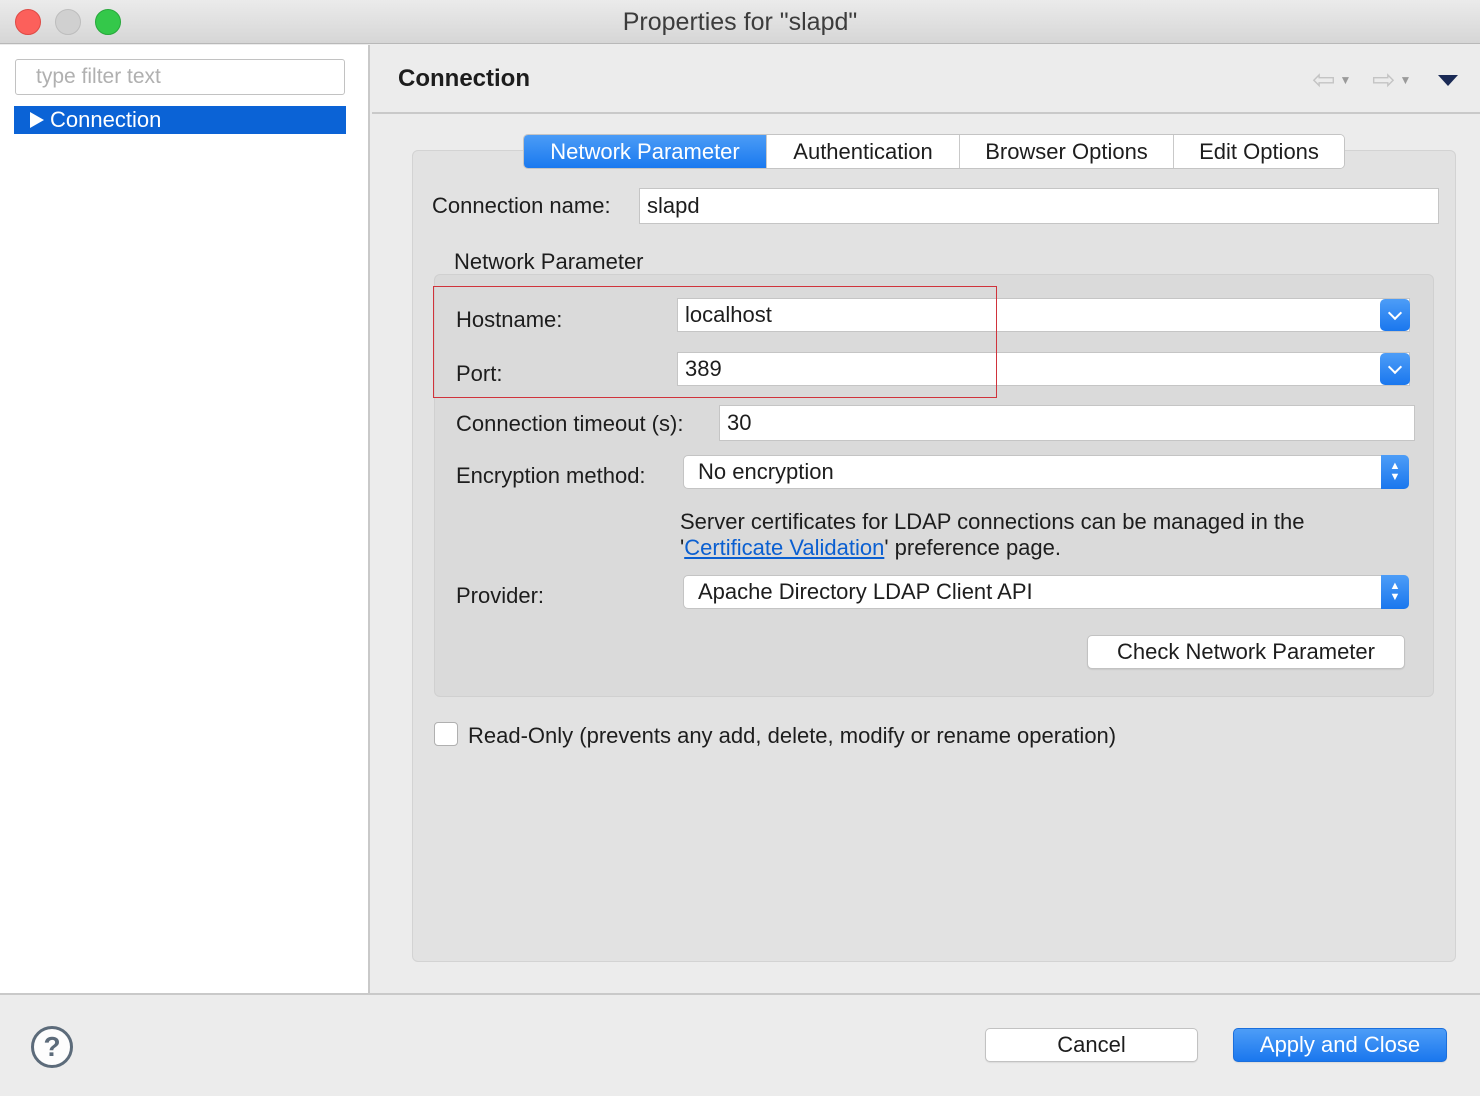 This screenshot has width=1480, height=1096. I want to click on hostname-dropdown-button, so click(1395, 315).